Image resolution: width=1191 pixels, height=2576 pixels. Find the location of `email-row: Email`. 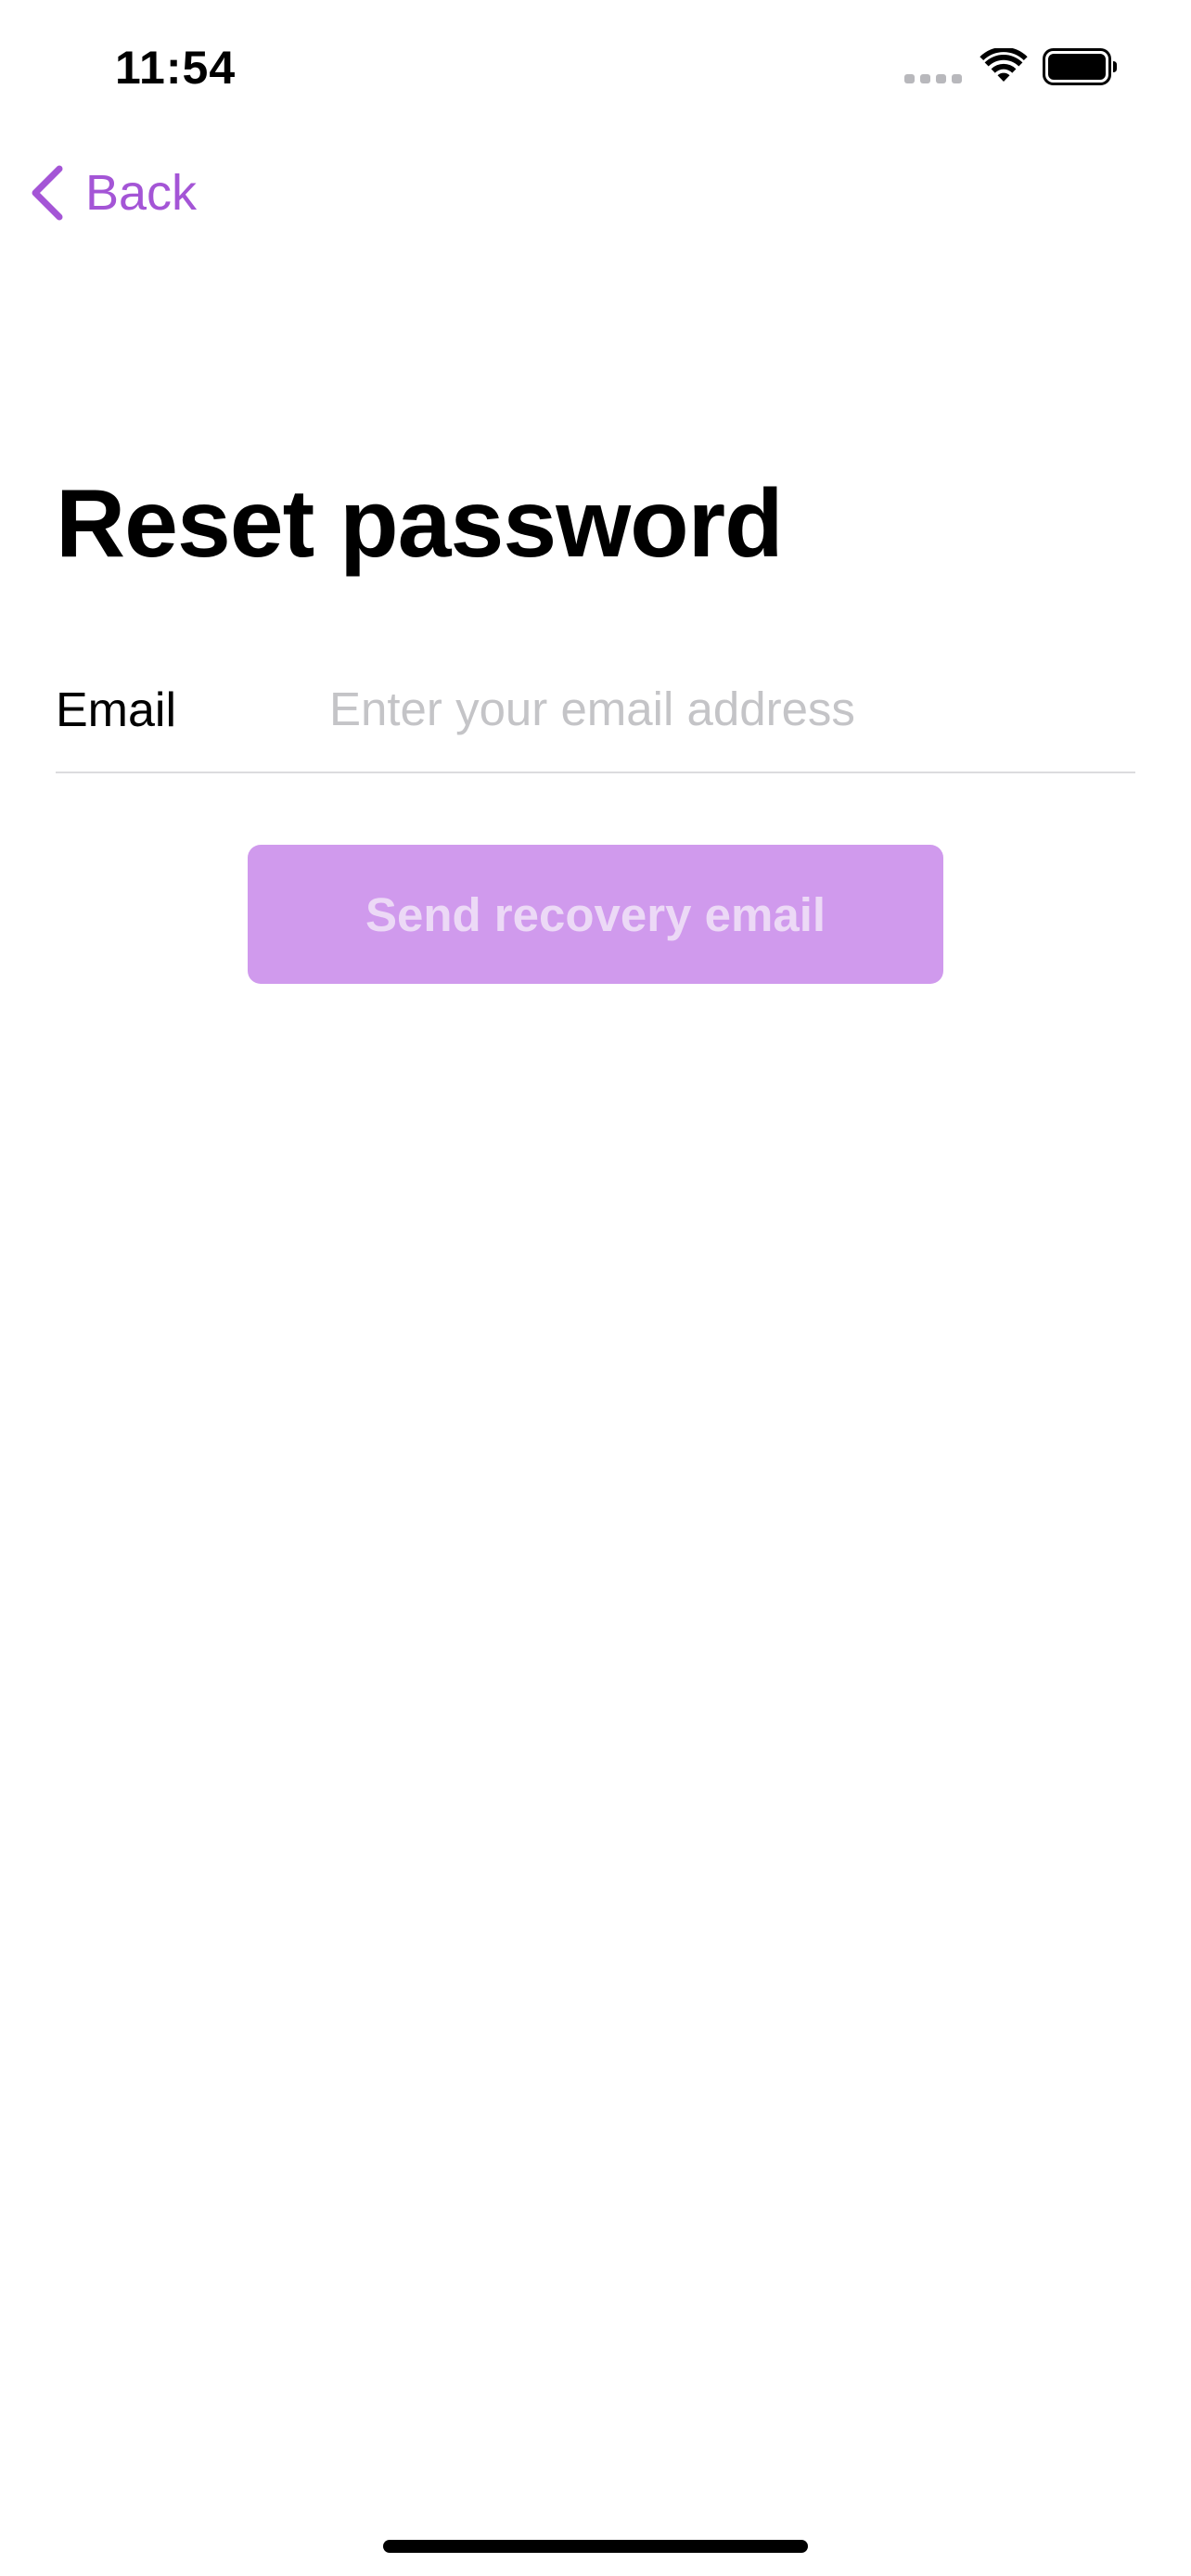

email-row: Email is located at coordinates (595, 720).